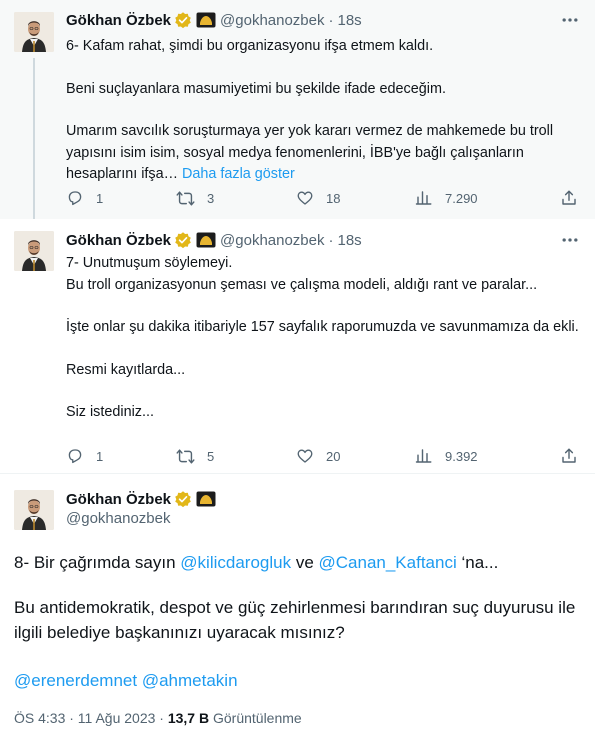 This screenshot has height=741, width=595. I want to click on tweet-mentions: @erenerdemnet @ahmetakin, so click(297, 680).